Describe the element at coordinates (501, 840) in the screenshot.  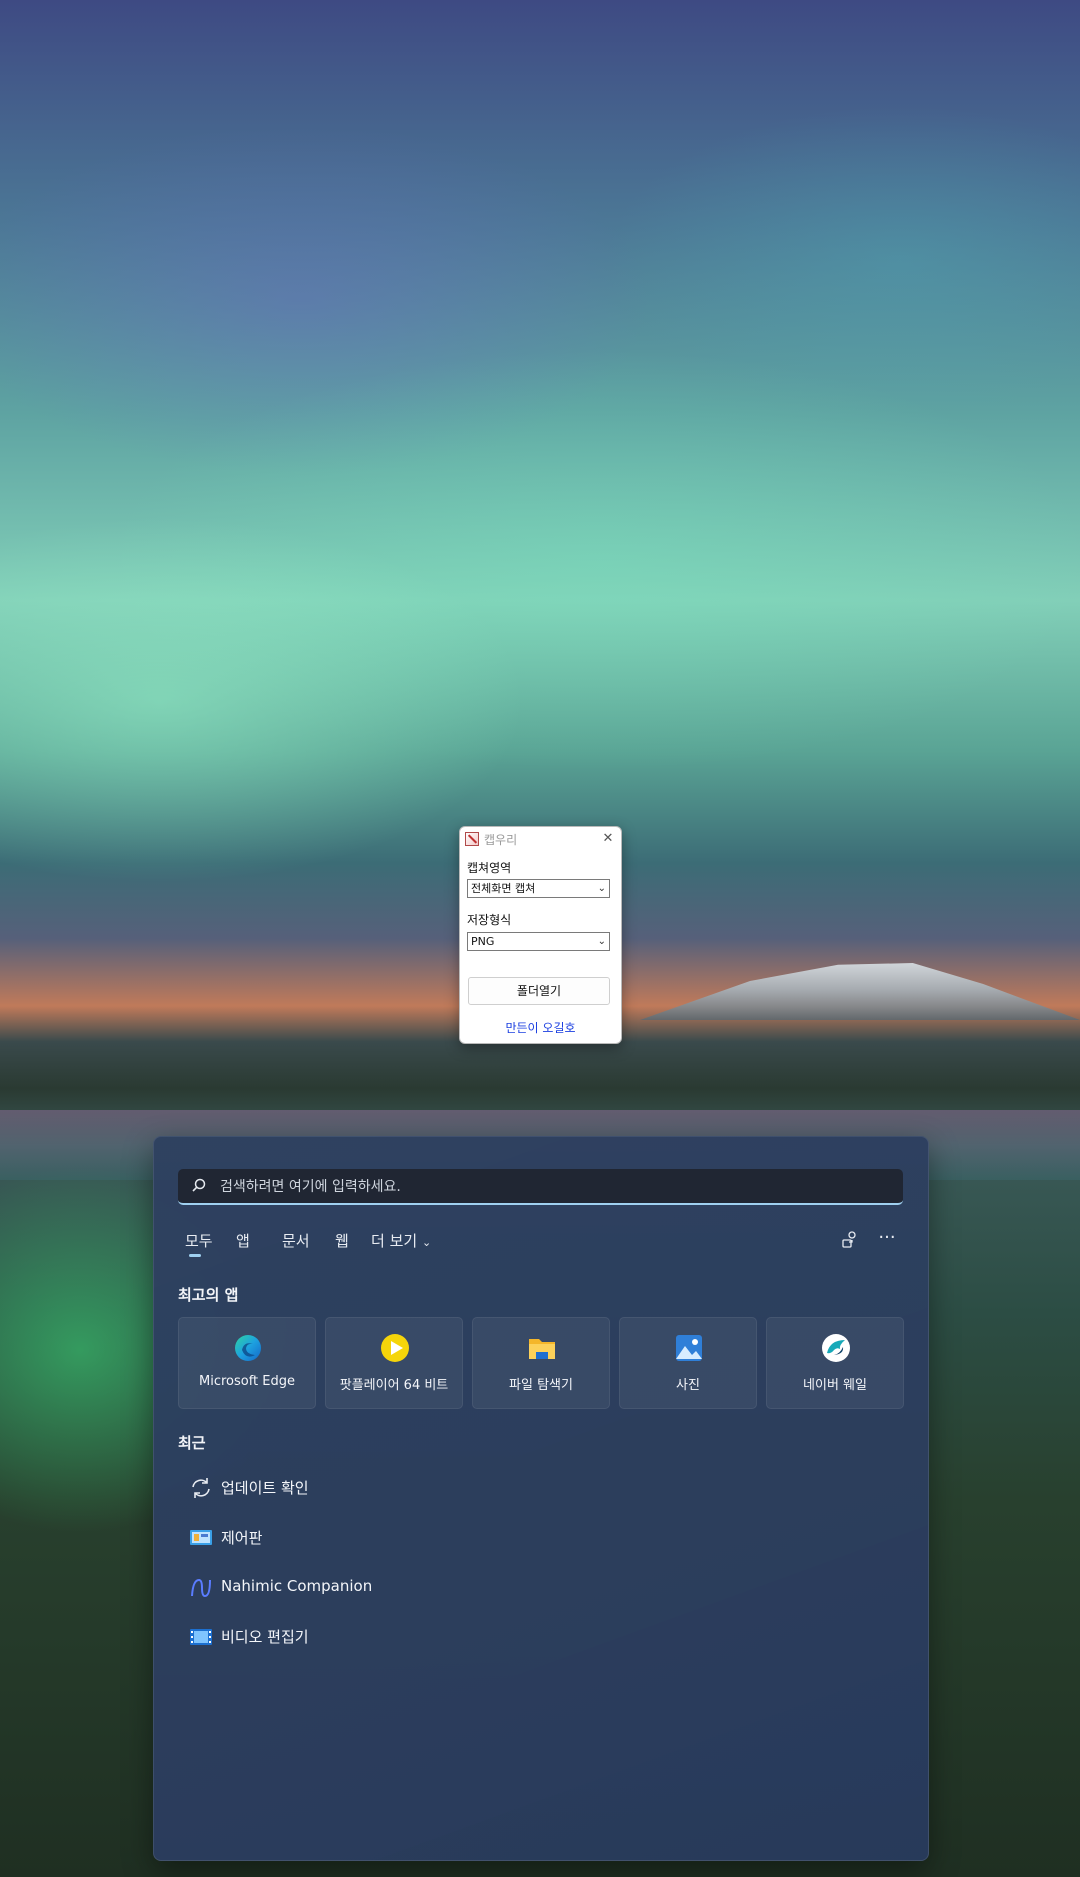
I see `dialog-title: 캡우리` at that location.